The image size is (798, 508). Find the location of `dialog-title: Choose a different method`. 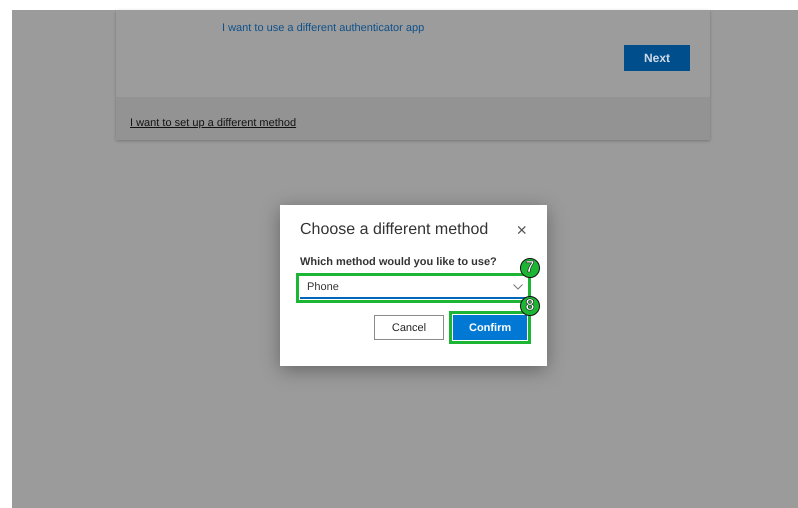

dialog-title: Choose a different method is located at coordinates (394, 230).